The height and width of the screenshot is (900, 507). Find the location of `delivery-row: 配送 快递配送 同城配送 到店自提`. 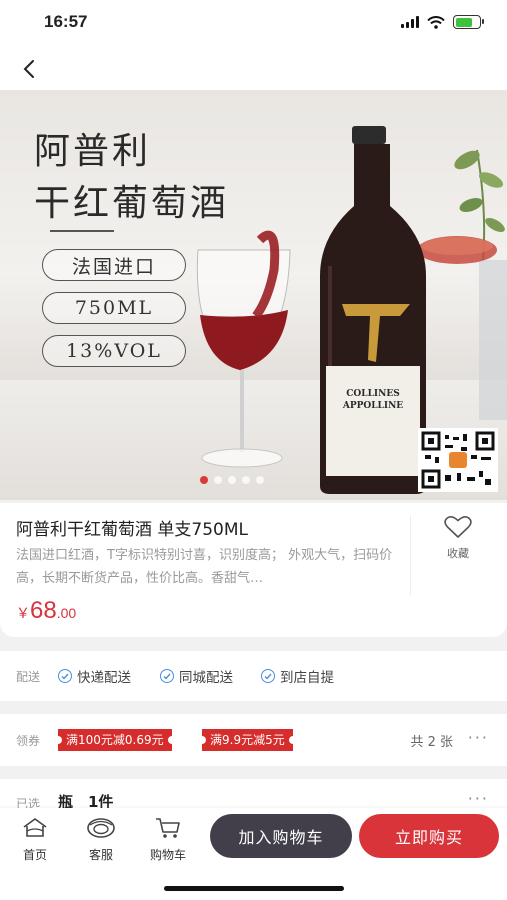

delivery-row: 配送 快递配送 同城配送 到店自提 is located at coordinates (253, 676).